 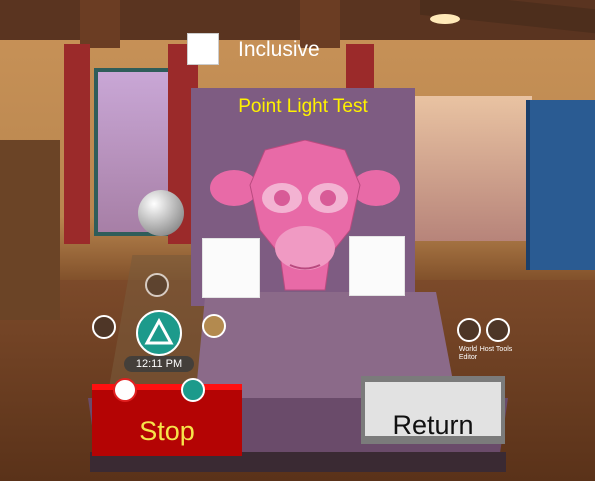 I want to click on move-icon, so click(x=193, y=390).